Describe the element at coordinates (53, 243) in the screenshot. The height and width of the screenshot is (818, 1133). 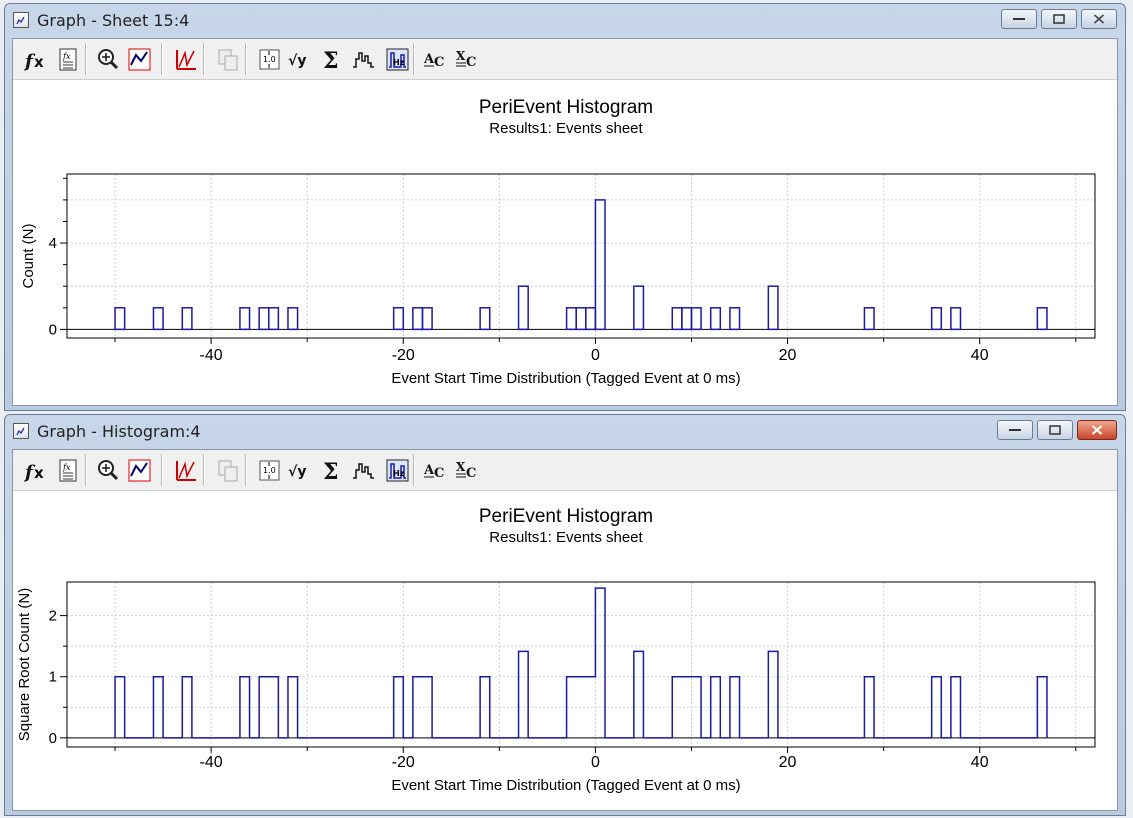
I see `y-tick-label: 4` at that location.